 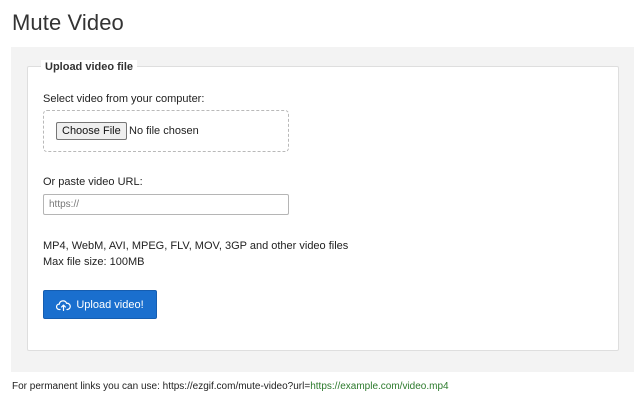 What do you see at coordinates (93, 182) in the screenshot?
I see `url-label: Or paste video URL:` at bounding box center [93, 182].